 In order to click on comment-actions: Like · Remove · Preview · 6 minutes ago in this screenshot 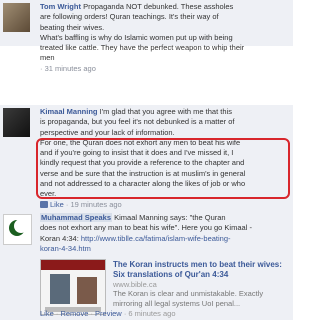, I will do `click(108, 313)`.